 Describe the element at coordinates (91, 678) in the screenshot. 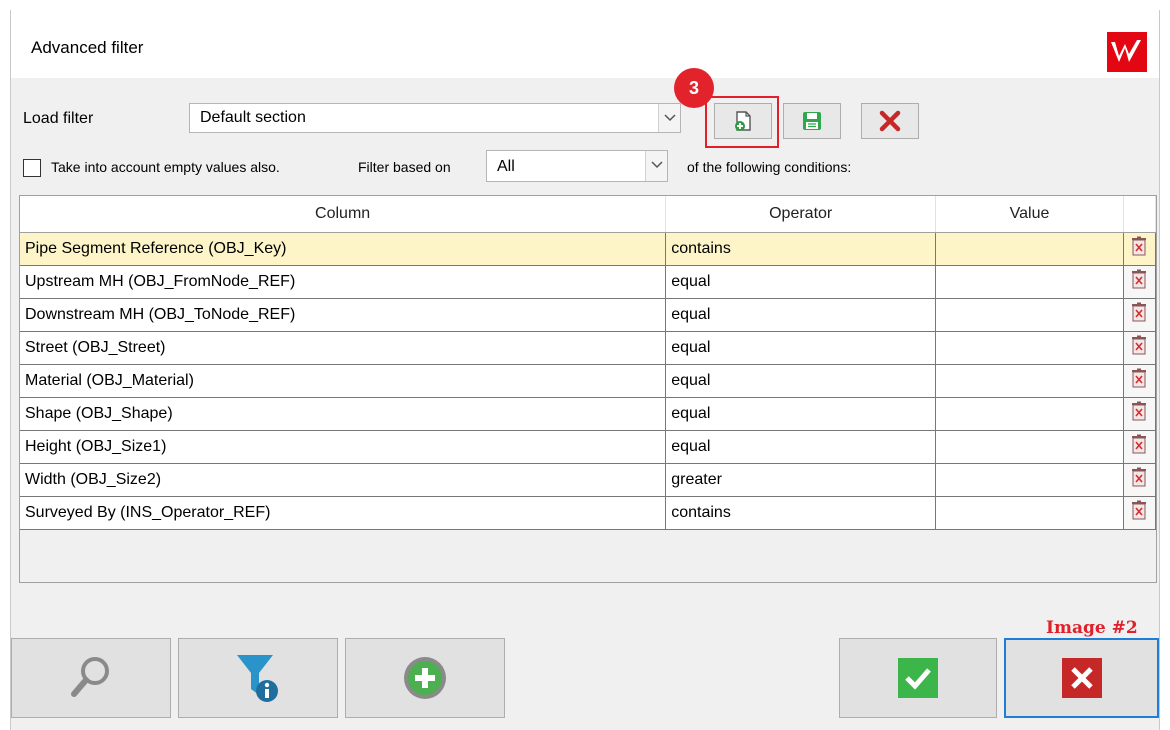

I see `search-button` at that location.